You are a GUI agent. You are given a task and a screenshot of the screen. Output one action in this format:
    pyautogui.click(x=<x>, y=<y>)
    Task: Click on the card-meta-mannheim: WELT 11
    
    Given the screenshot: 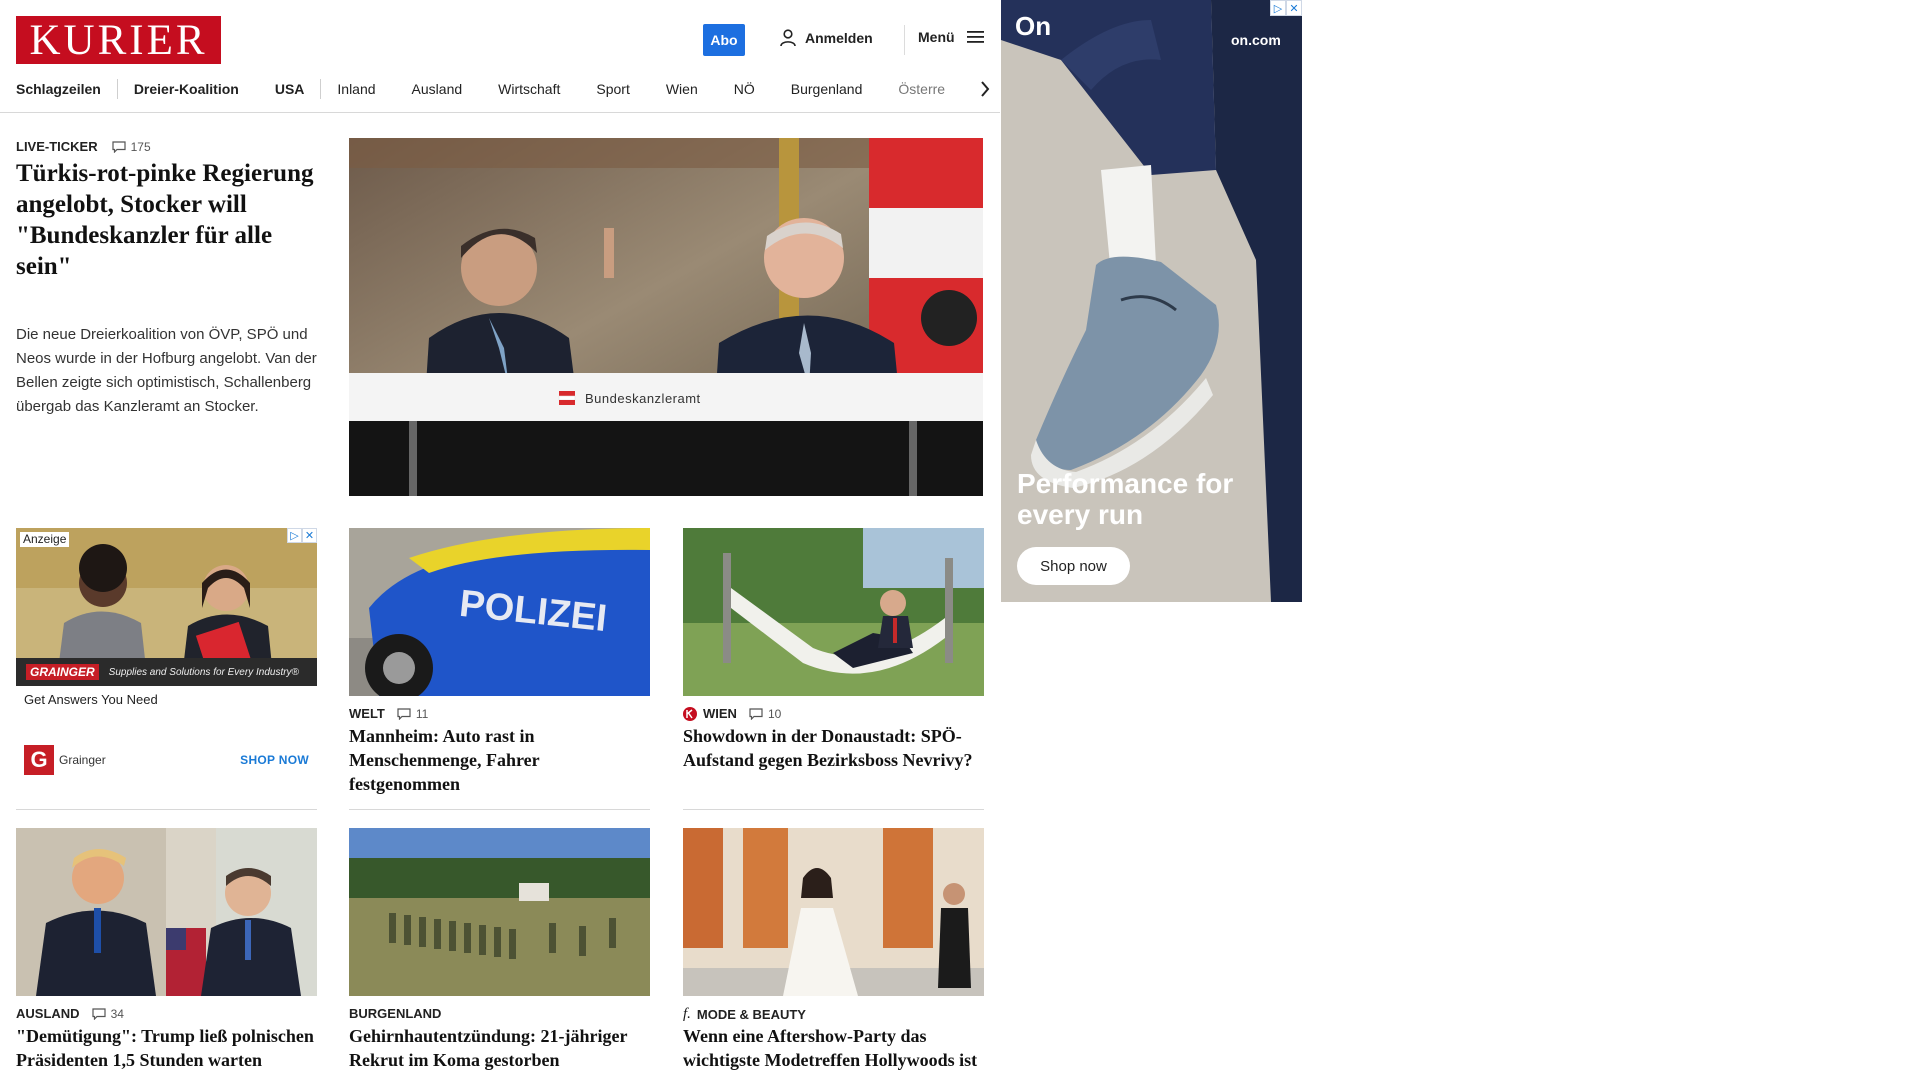 What is the action you would take?
    pyautogui.click(x=388, y=713)
    